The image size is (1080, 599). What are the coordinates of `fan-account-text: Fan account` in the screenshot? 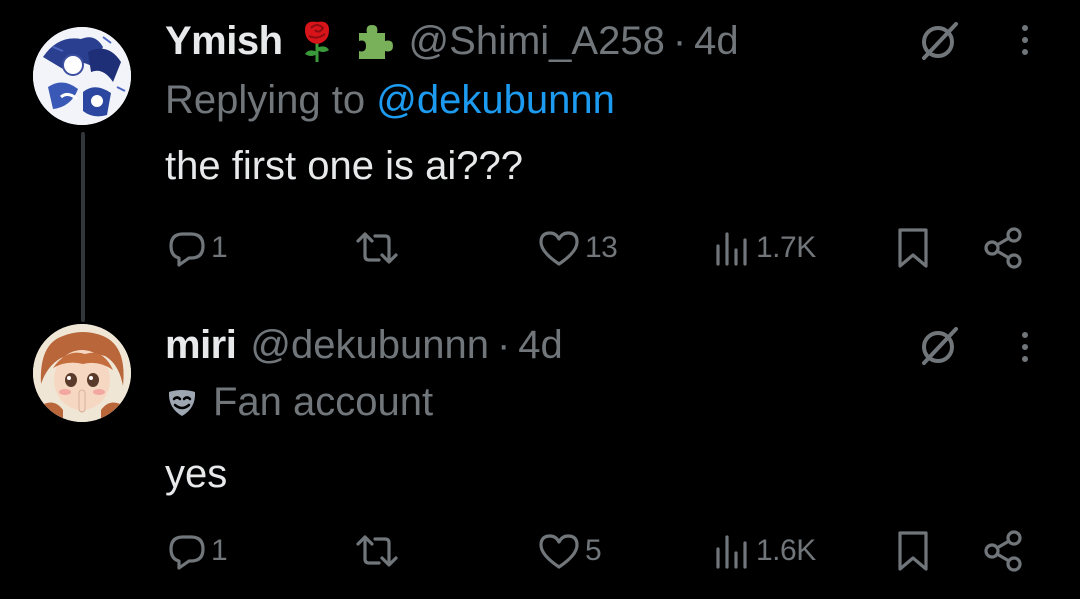 It's located at (323, 402).